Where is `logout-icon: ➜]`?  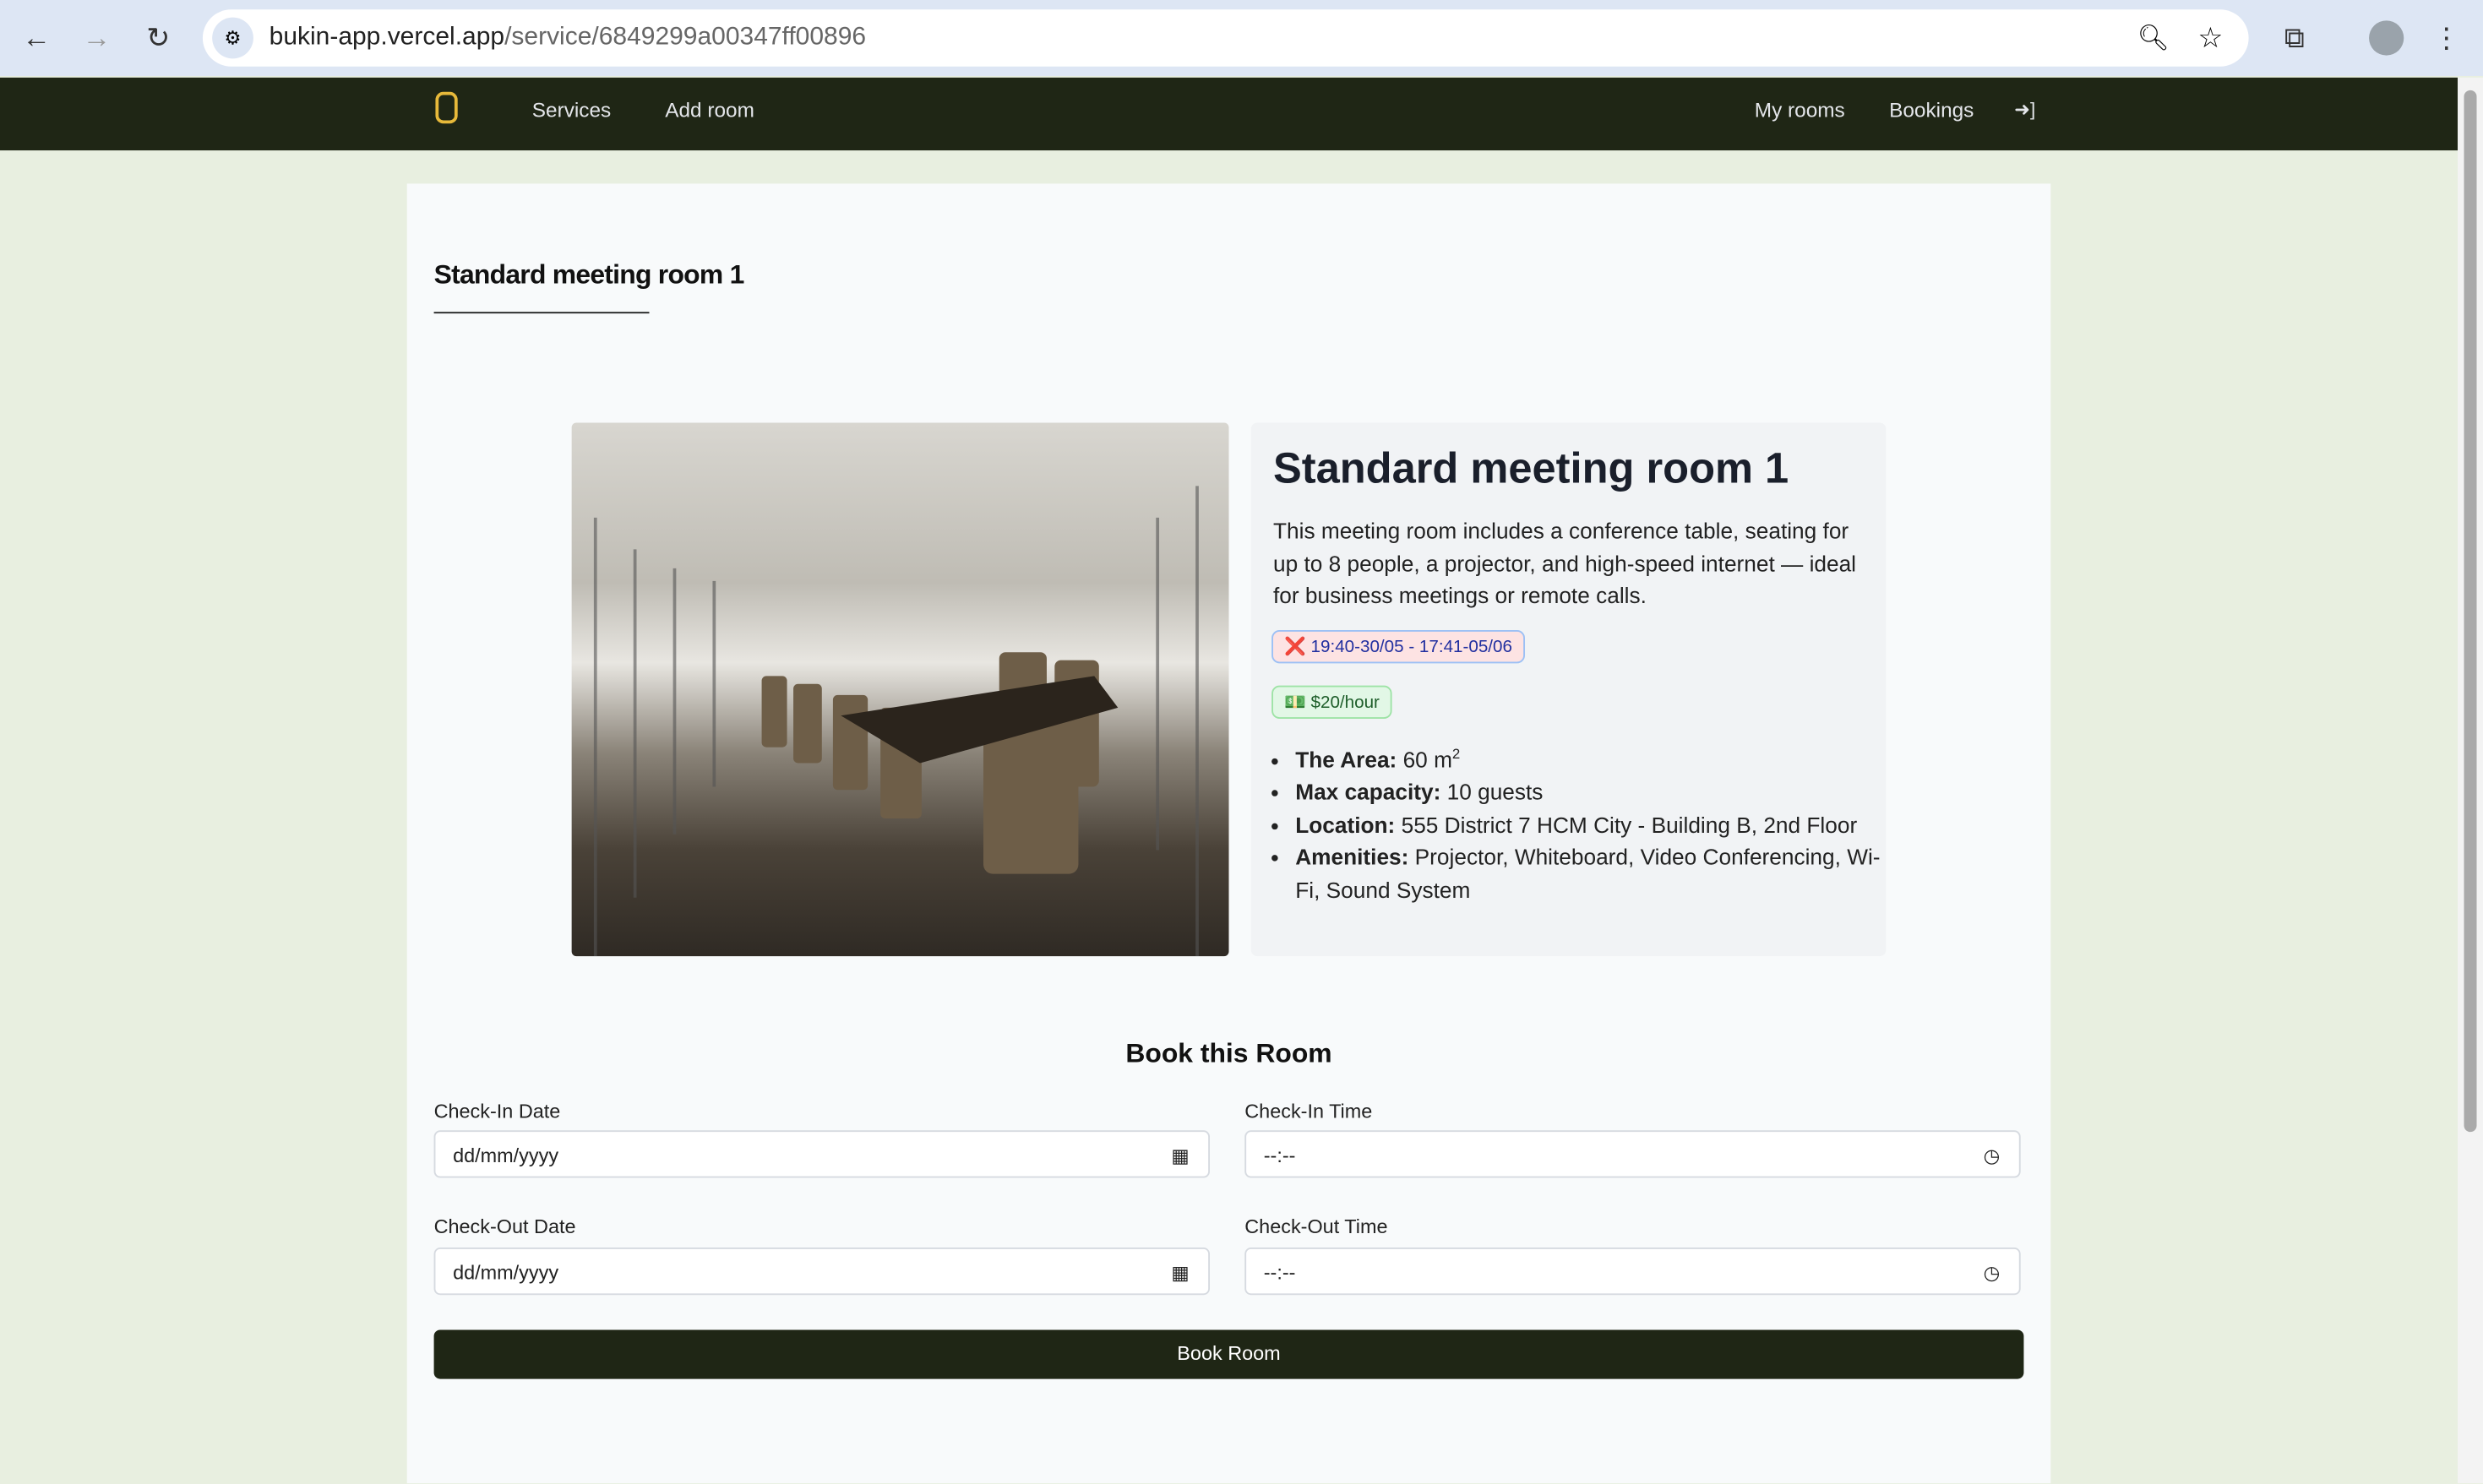 logout-icon: ➜] is located at coordinates (2025, 109).